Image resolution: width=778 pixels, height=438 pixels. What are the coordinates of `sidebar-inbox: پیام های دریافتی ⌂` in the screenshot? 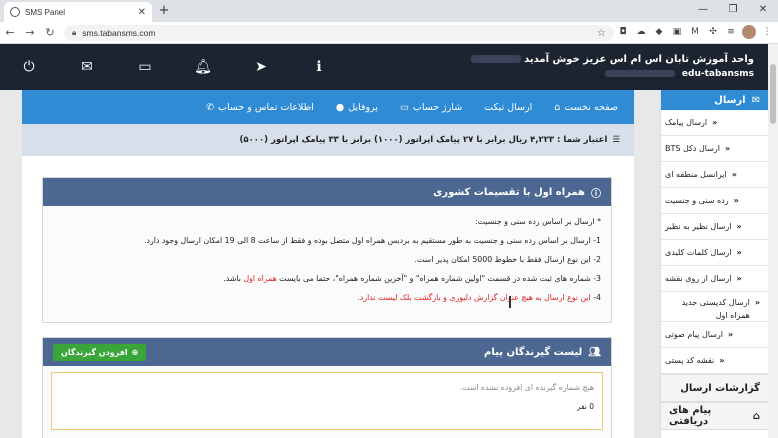 It's located at (714, 416).